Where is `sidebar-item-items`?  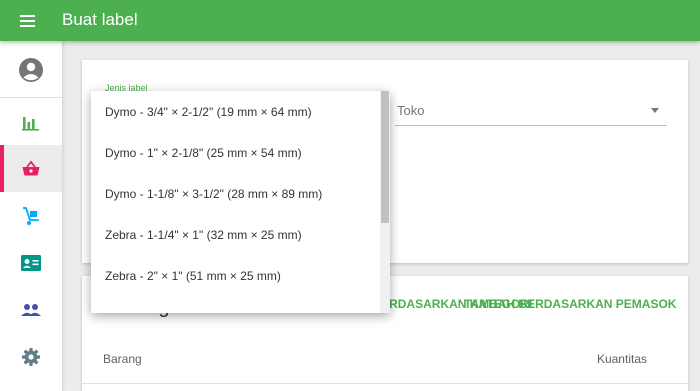 sidebar-item-items is located at coordinates (31, 168).